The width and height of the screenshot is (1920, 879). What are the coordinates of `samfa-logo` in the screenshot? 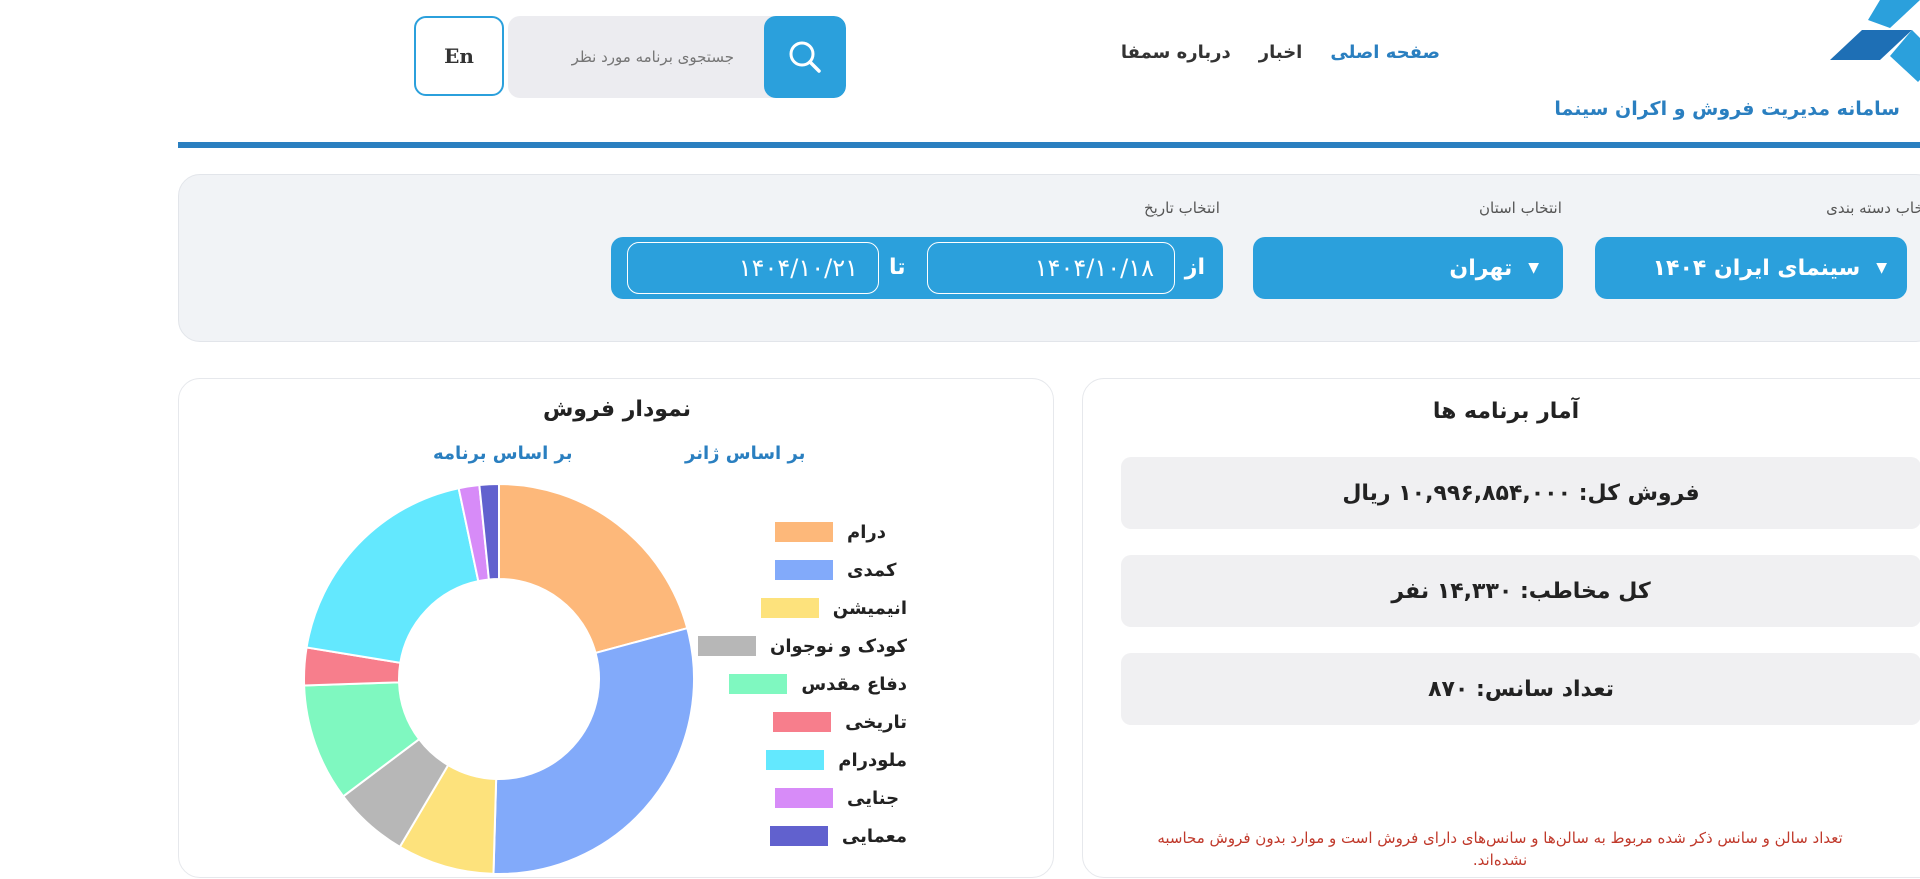 It's located at (1870, 45).